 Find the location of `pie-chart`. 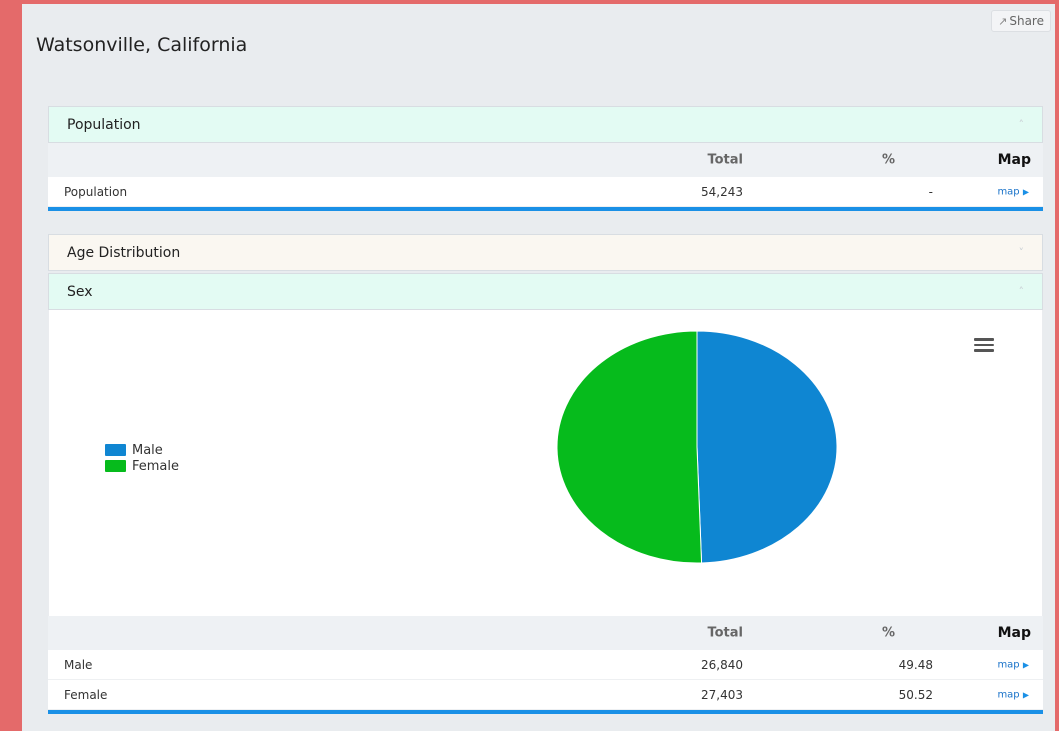

pie-chart is located at coordinates (697, 447).